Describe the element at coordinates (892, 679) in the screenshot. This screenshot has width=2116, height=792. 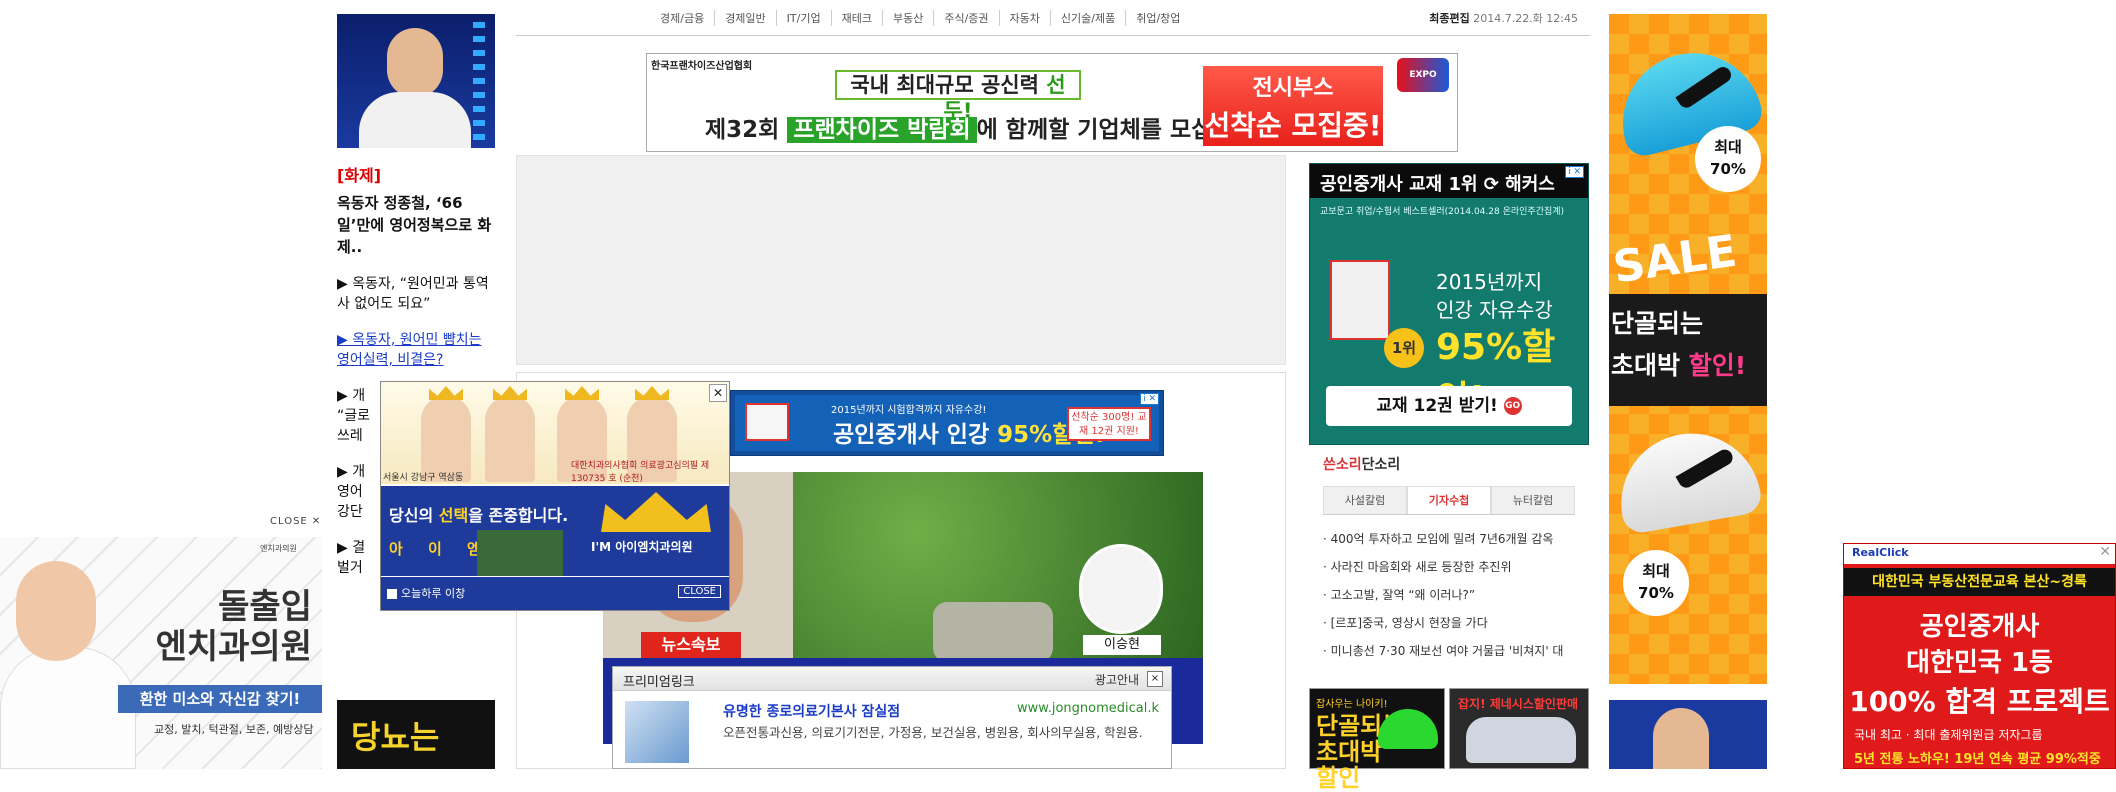
I see `premium-link-header: 프리미엄링크 광고안내 ×` at that location.